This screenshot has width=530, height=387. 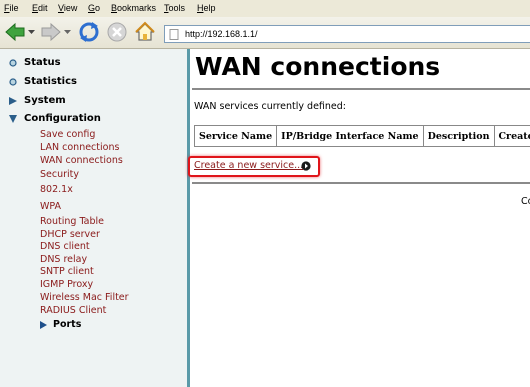 What do you see at coordinates (31, 32) in the screenshot?
I see `back-dropdown-icon` at bounding box center [31, 32].